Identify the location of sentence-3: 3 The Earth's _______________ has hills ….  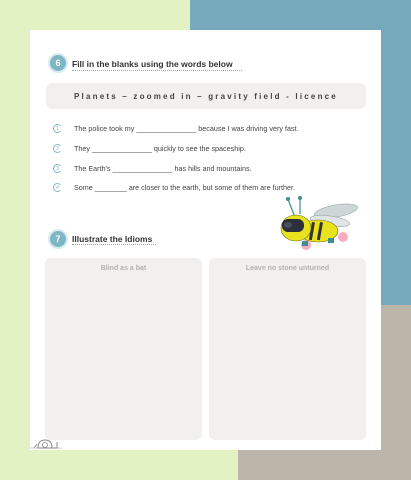
(152, 168).